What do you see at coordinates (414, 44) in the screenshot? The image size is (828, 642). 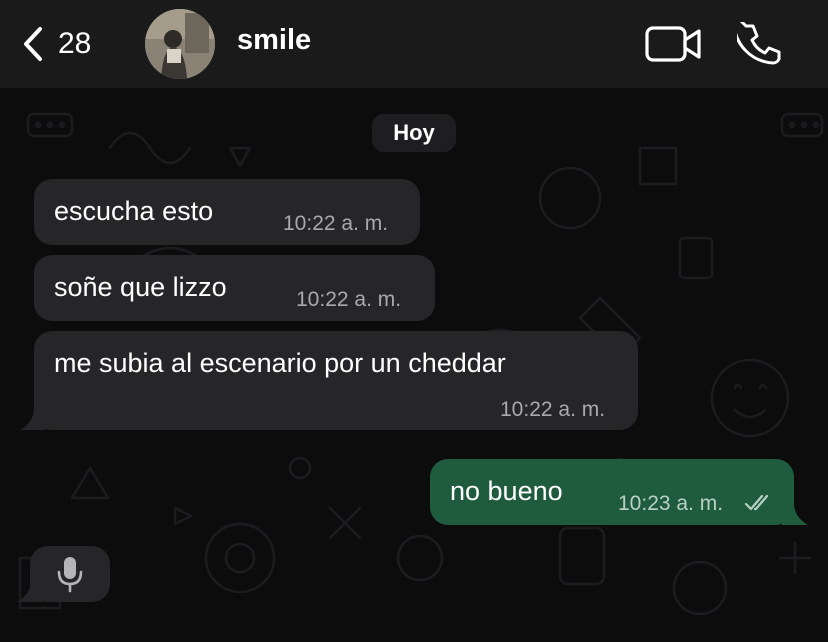 I see `chat-header: 28 smile` at bounding box center [414, 44].